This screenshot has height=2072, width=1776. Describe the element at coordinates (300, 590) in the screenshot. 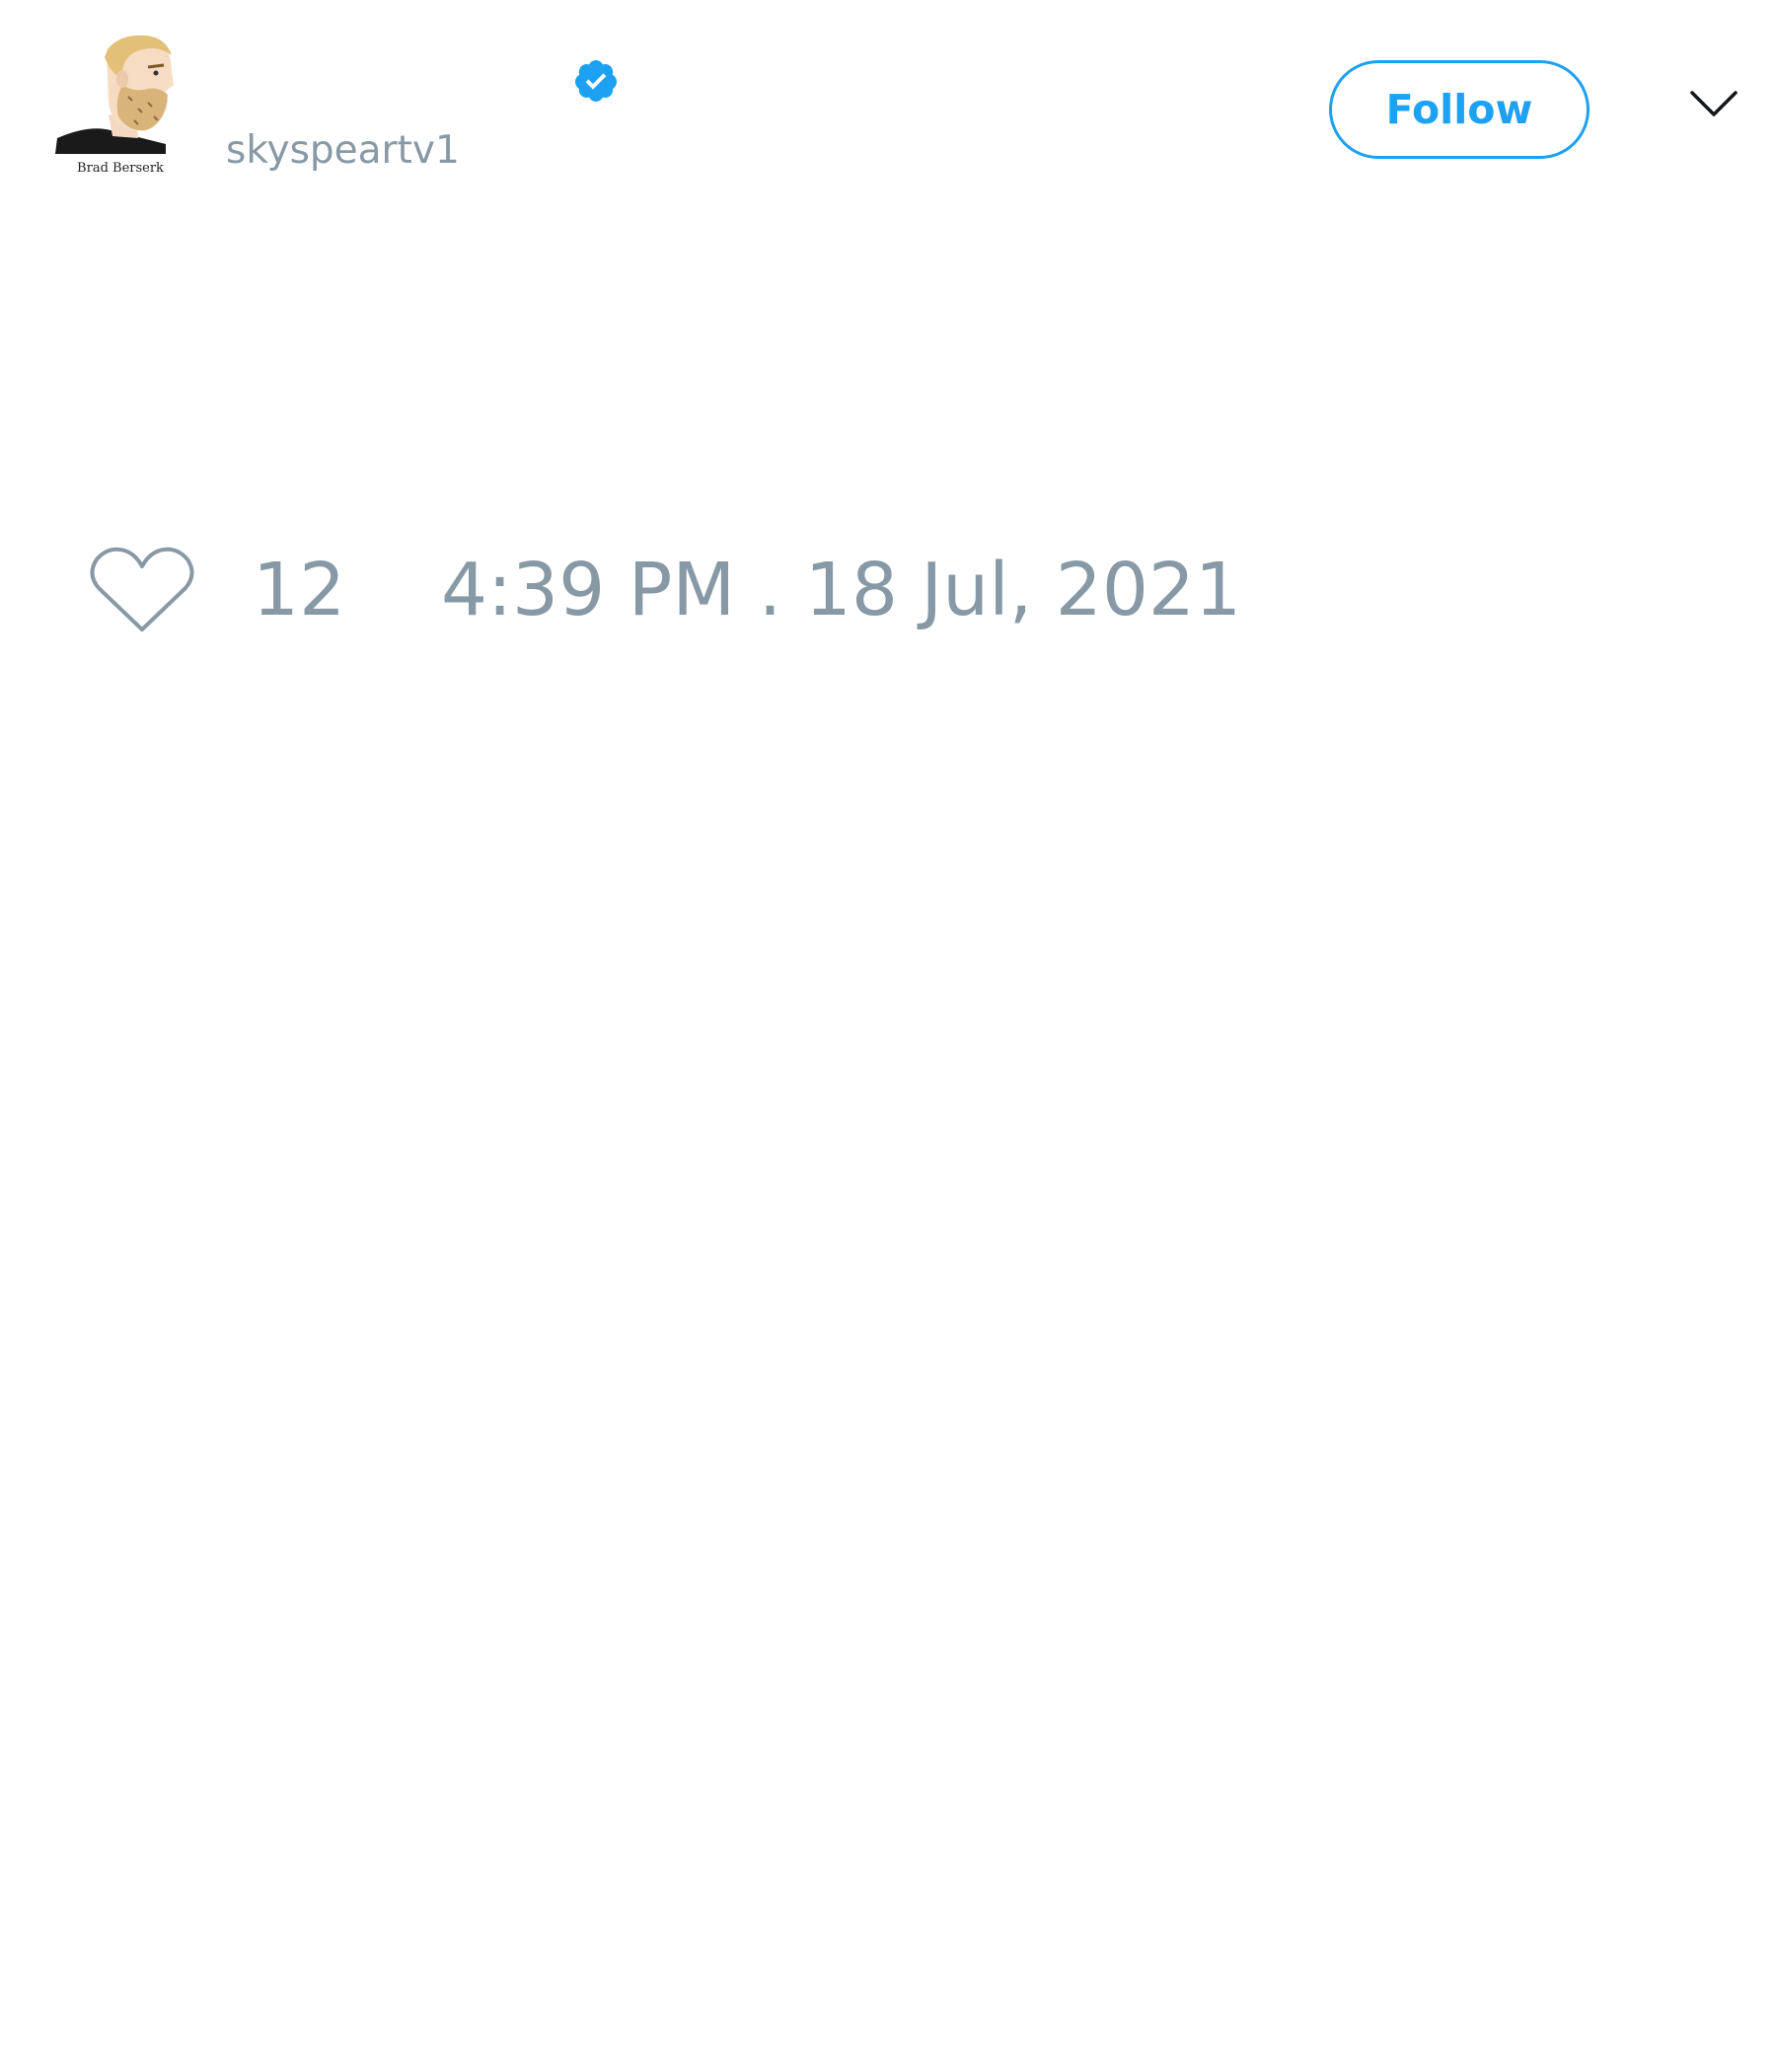

I see `like-count: 12` at that location.